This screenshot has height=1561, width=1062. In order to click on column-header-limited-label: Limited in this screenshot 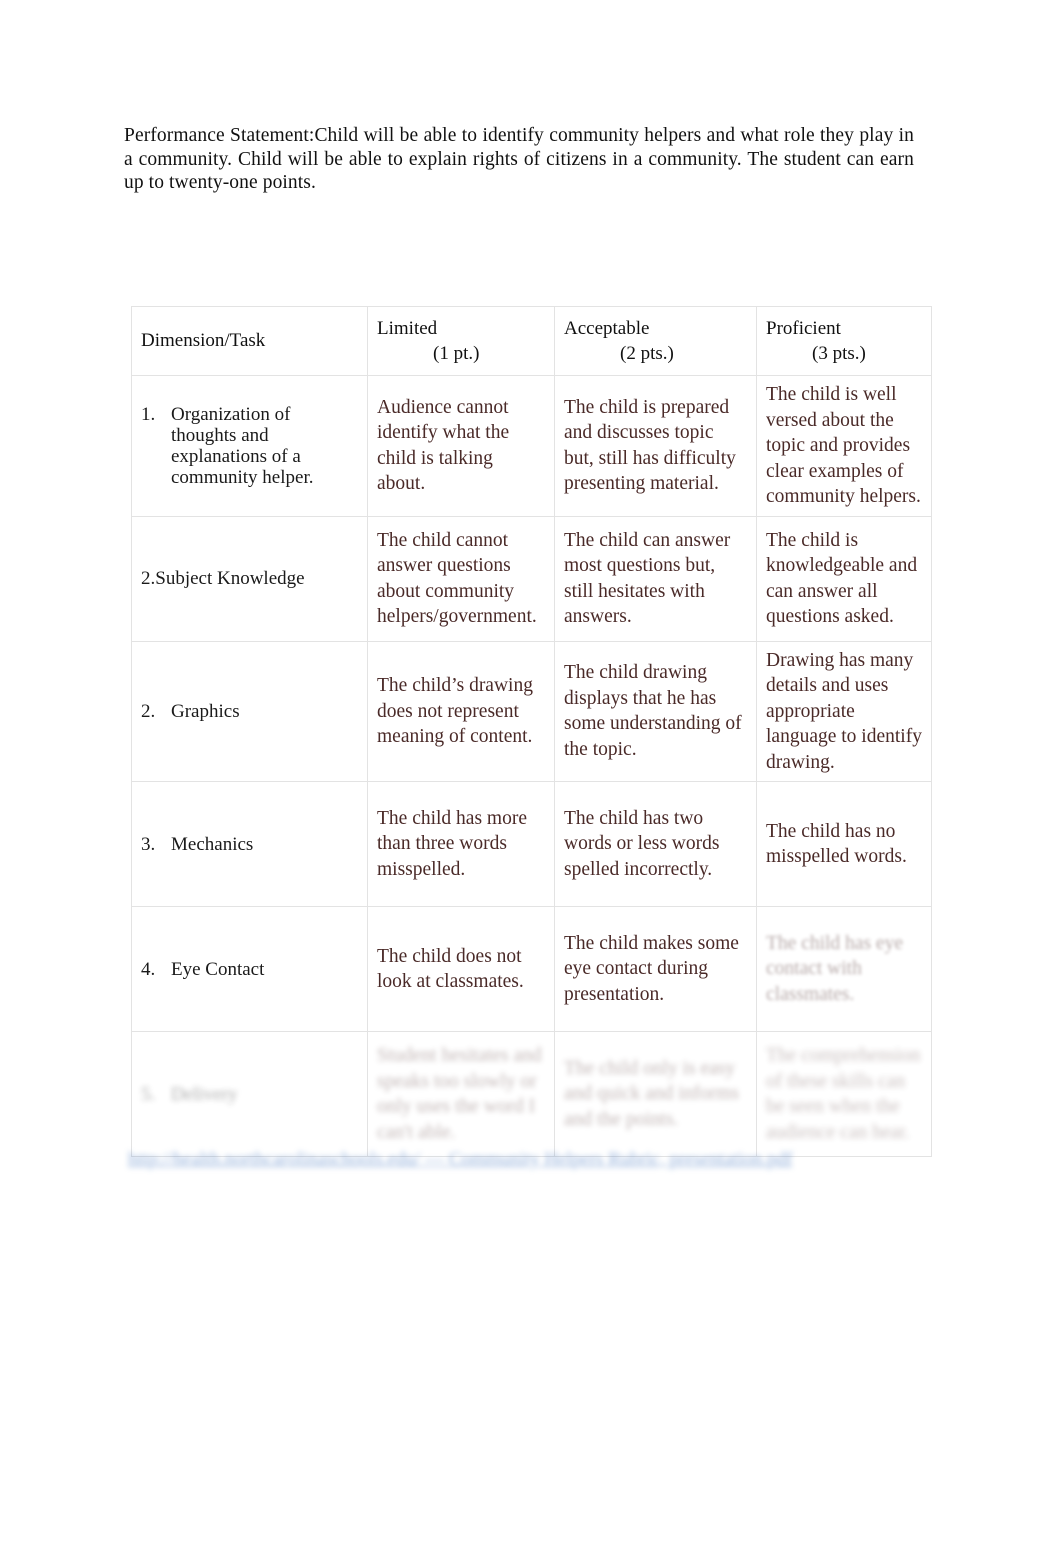, I will do `click(407, 328)`.